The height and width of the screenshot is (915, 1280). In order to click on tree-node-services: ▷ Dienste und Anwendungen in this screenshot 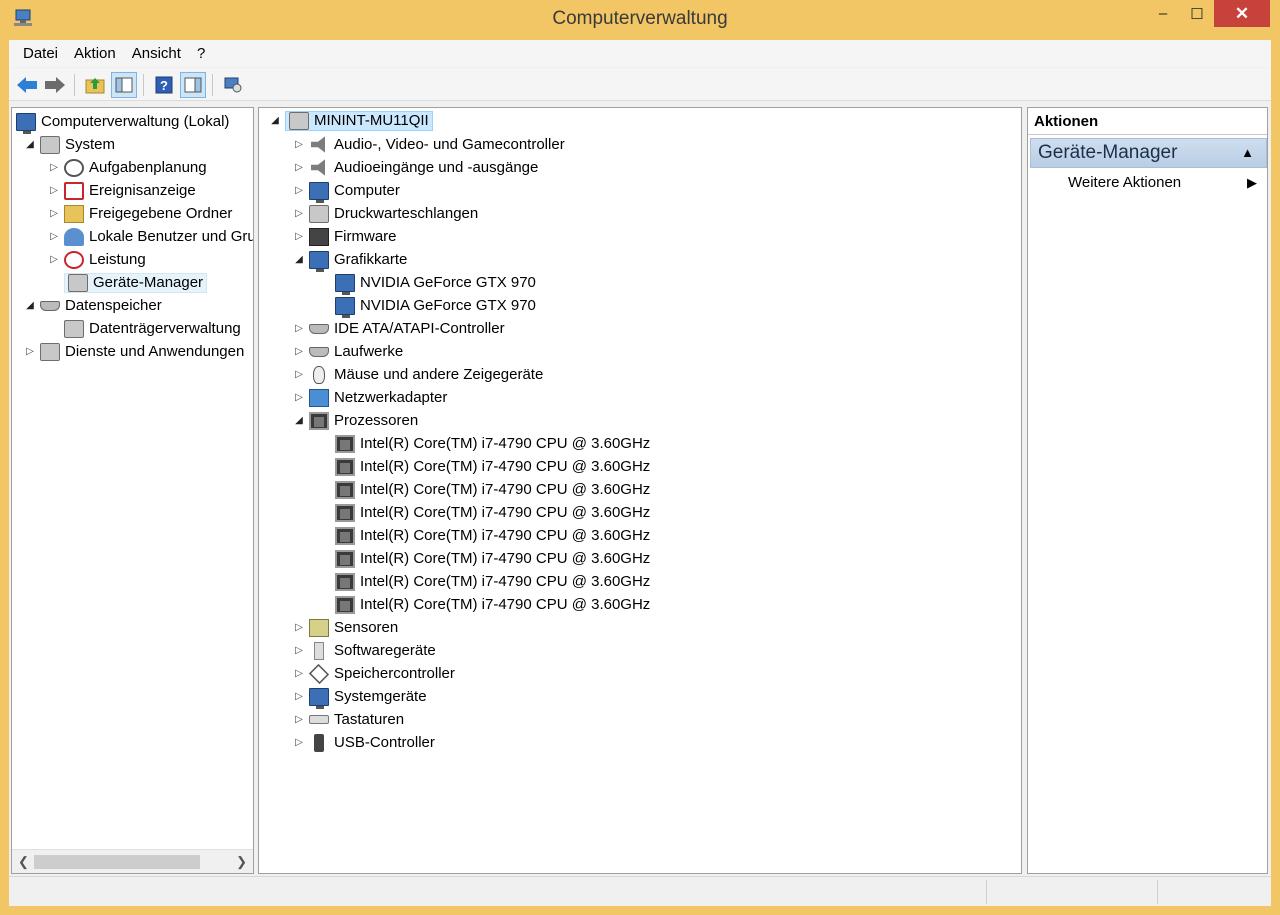, I will do `click(134, 351)`.